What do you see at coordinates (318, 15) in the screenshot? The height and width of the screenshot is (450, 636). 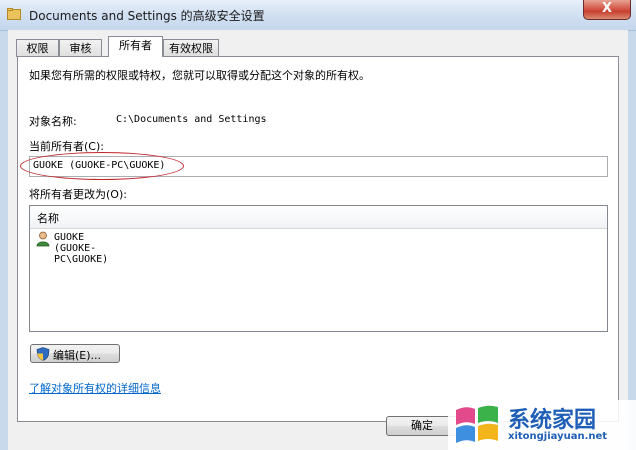 I see `title-bar: Documents and Settings 的高级安全设置 X` at bounding box center [318, 15].